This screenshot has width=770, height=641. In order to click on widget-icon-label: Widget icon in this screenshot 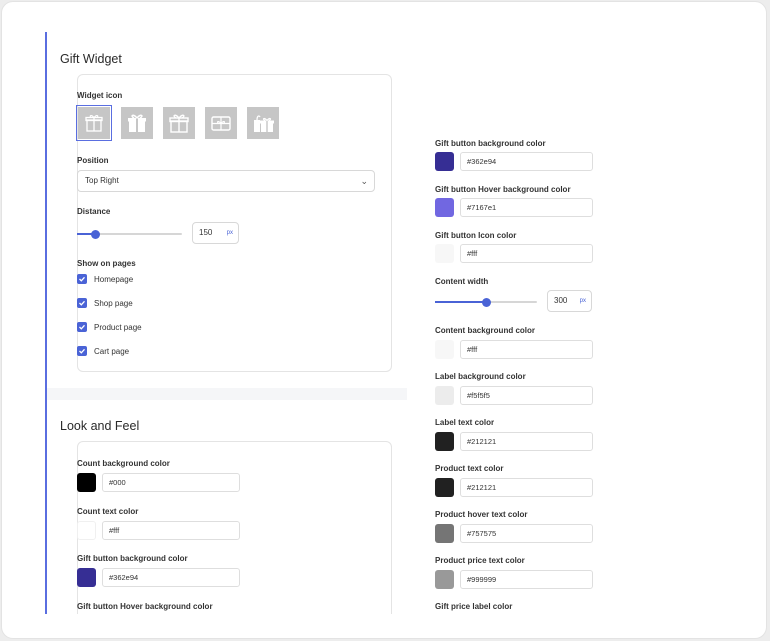, I will do `click(100, 95)`.